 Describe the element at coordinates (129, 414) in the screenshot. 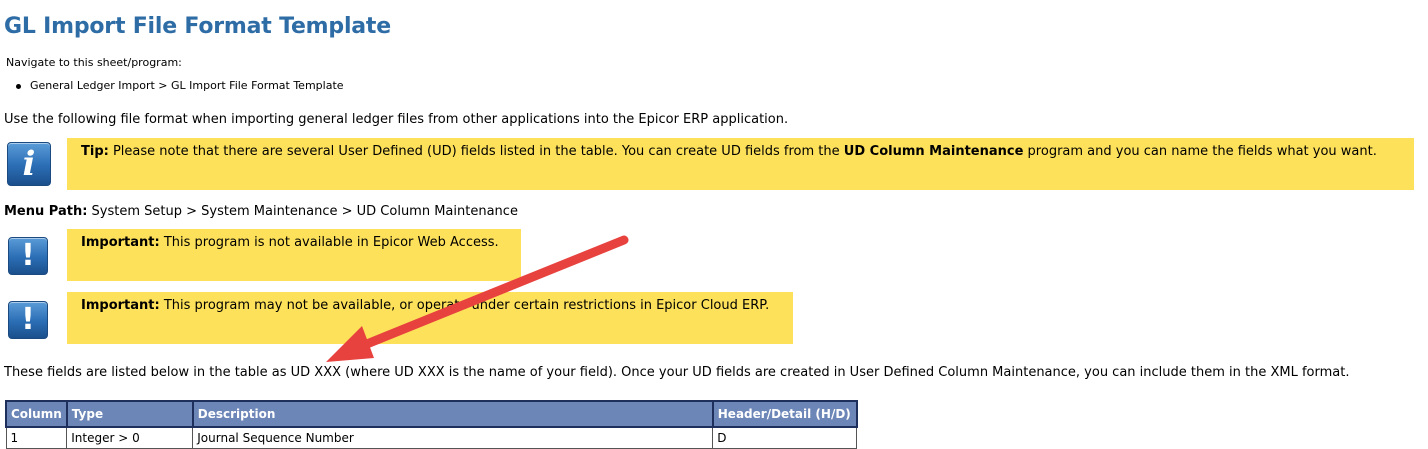

I see `header-type: Type` at that location.